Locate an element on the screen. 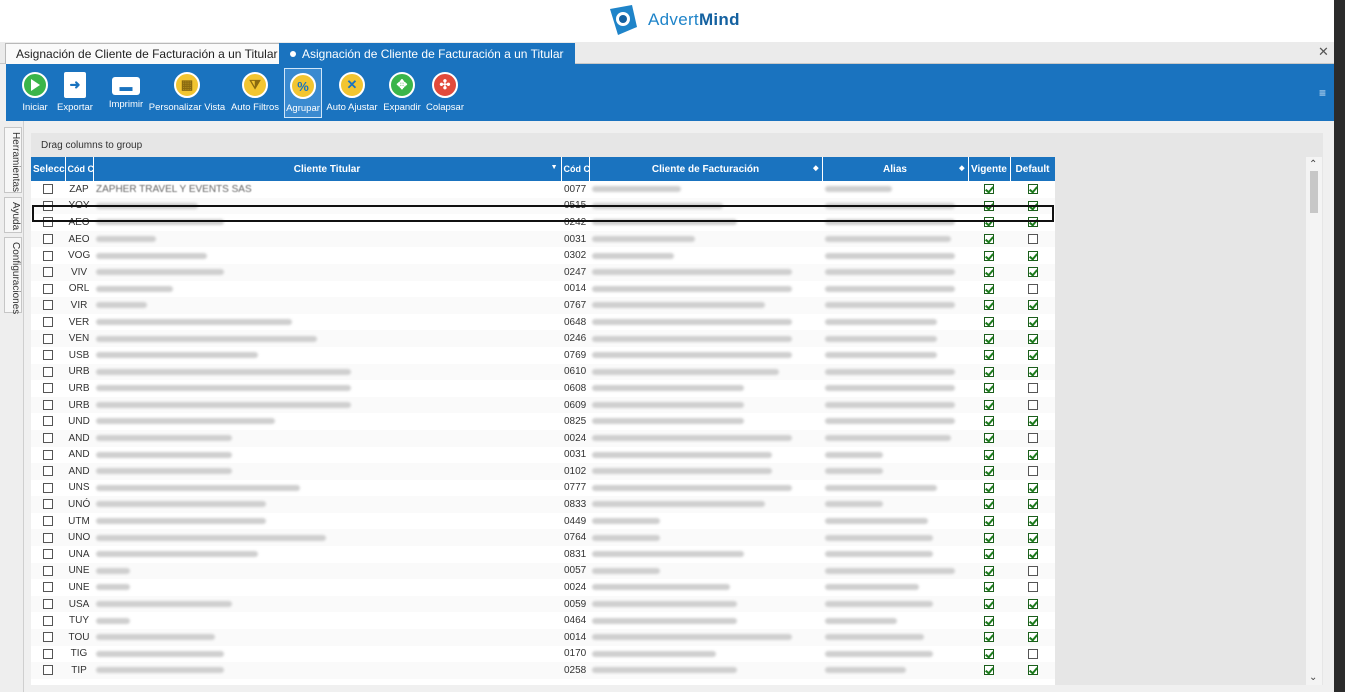  col-header-alias: Alias ◆ is located at coordinates (895, 169).